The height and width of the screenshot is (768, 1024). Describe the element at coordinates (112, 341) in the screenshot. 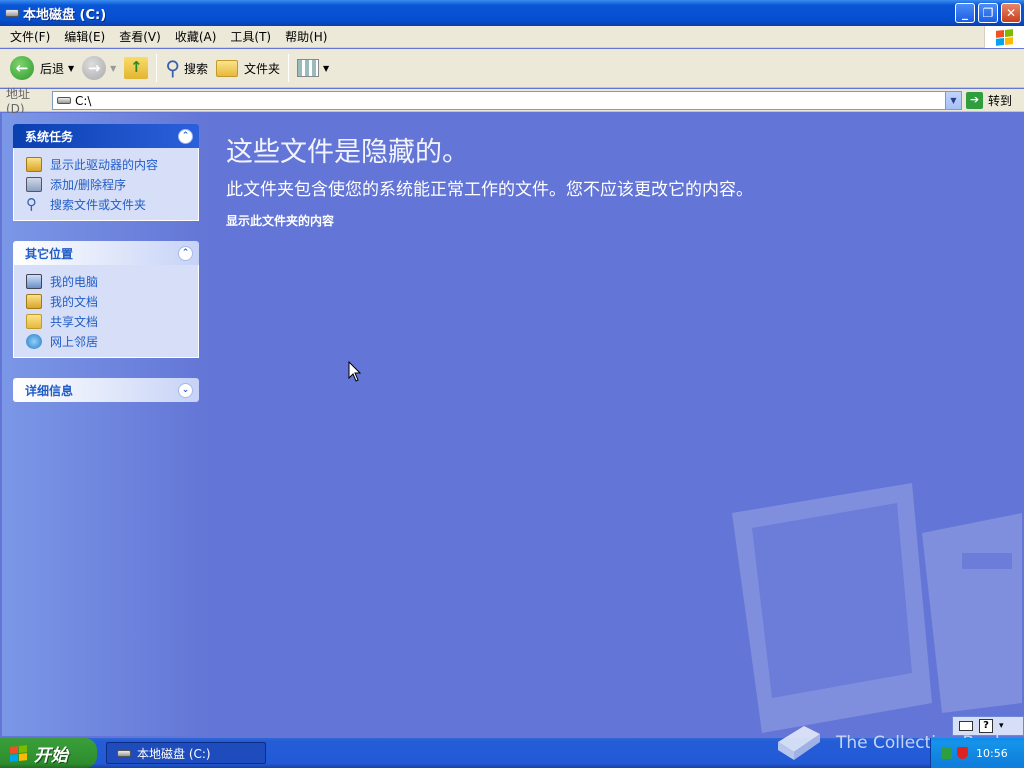

I see `place-network: 网上邻居` at that location.